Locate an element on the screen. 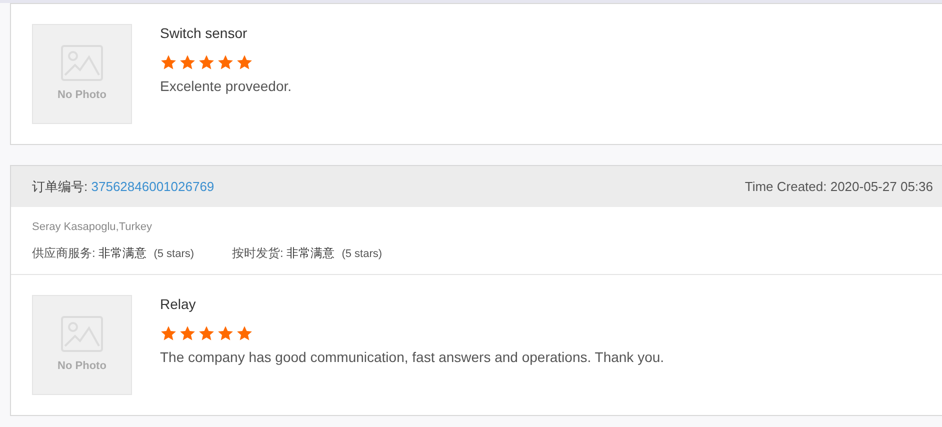  rating-label: 按时发货: 非常满意 is located at coordinates (283, 253).